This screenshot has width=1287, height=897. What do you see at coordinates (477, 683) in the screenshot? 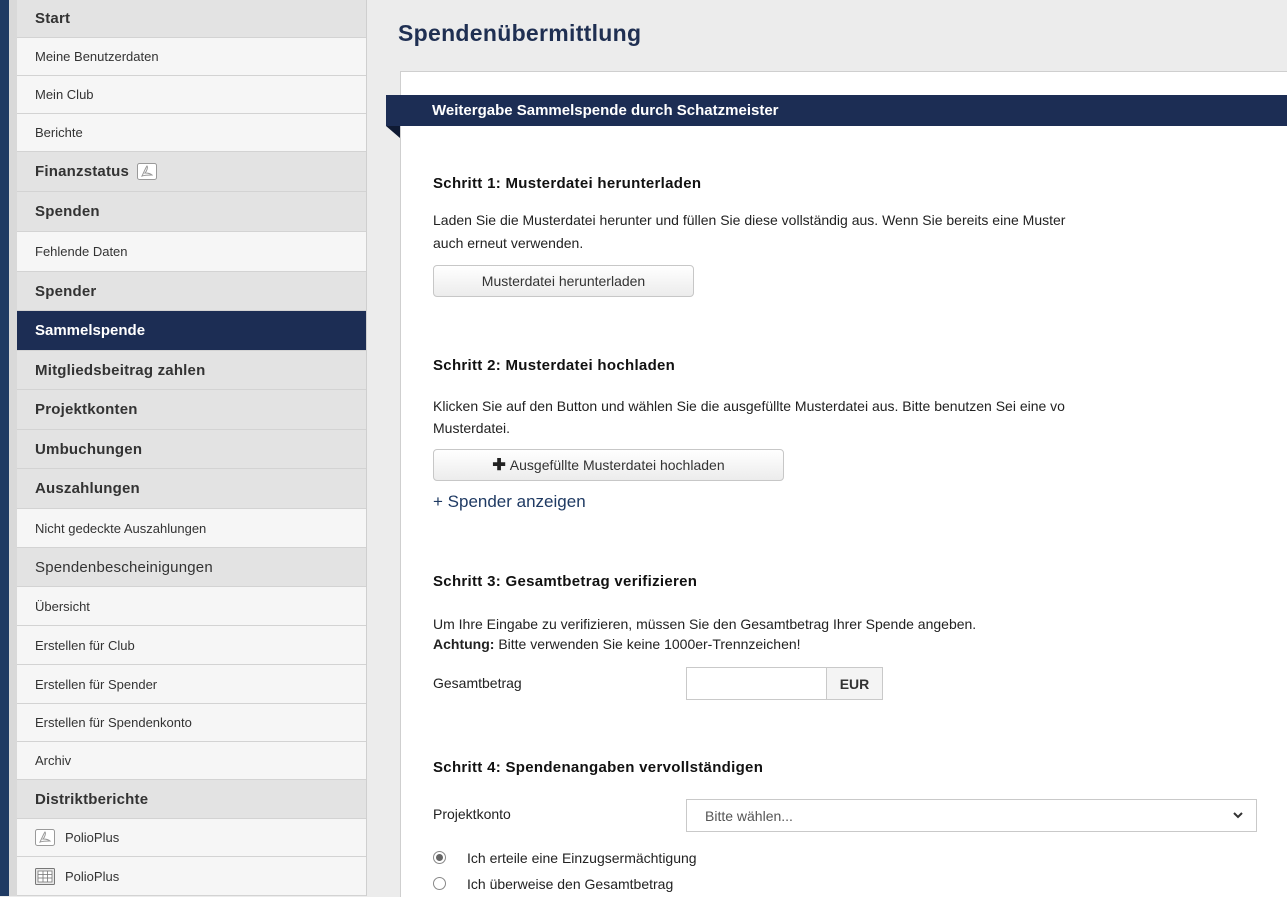
I see `amount-label: Gesamtbetrag` at bounding box center [477, 683].